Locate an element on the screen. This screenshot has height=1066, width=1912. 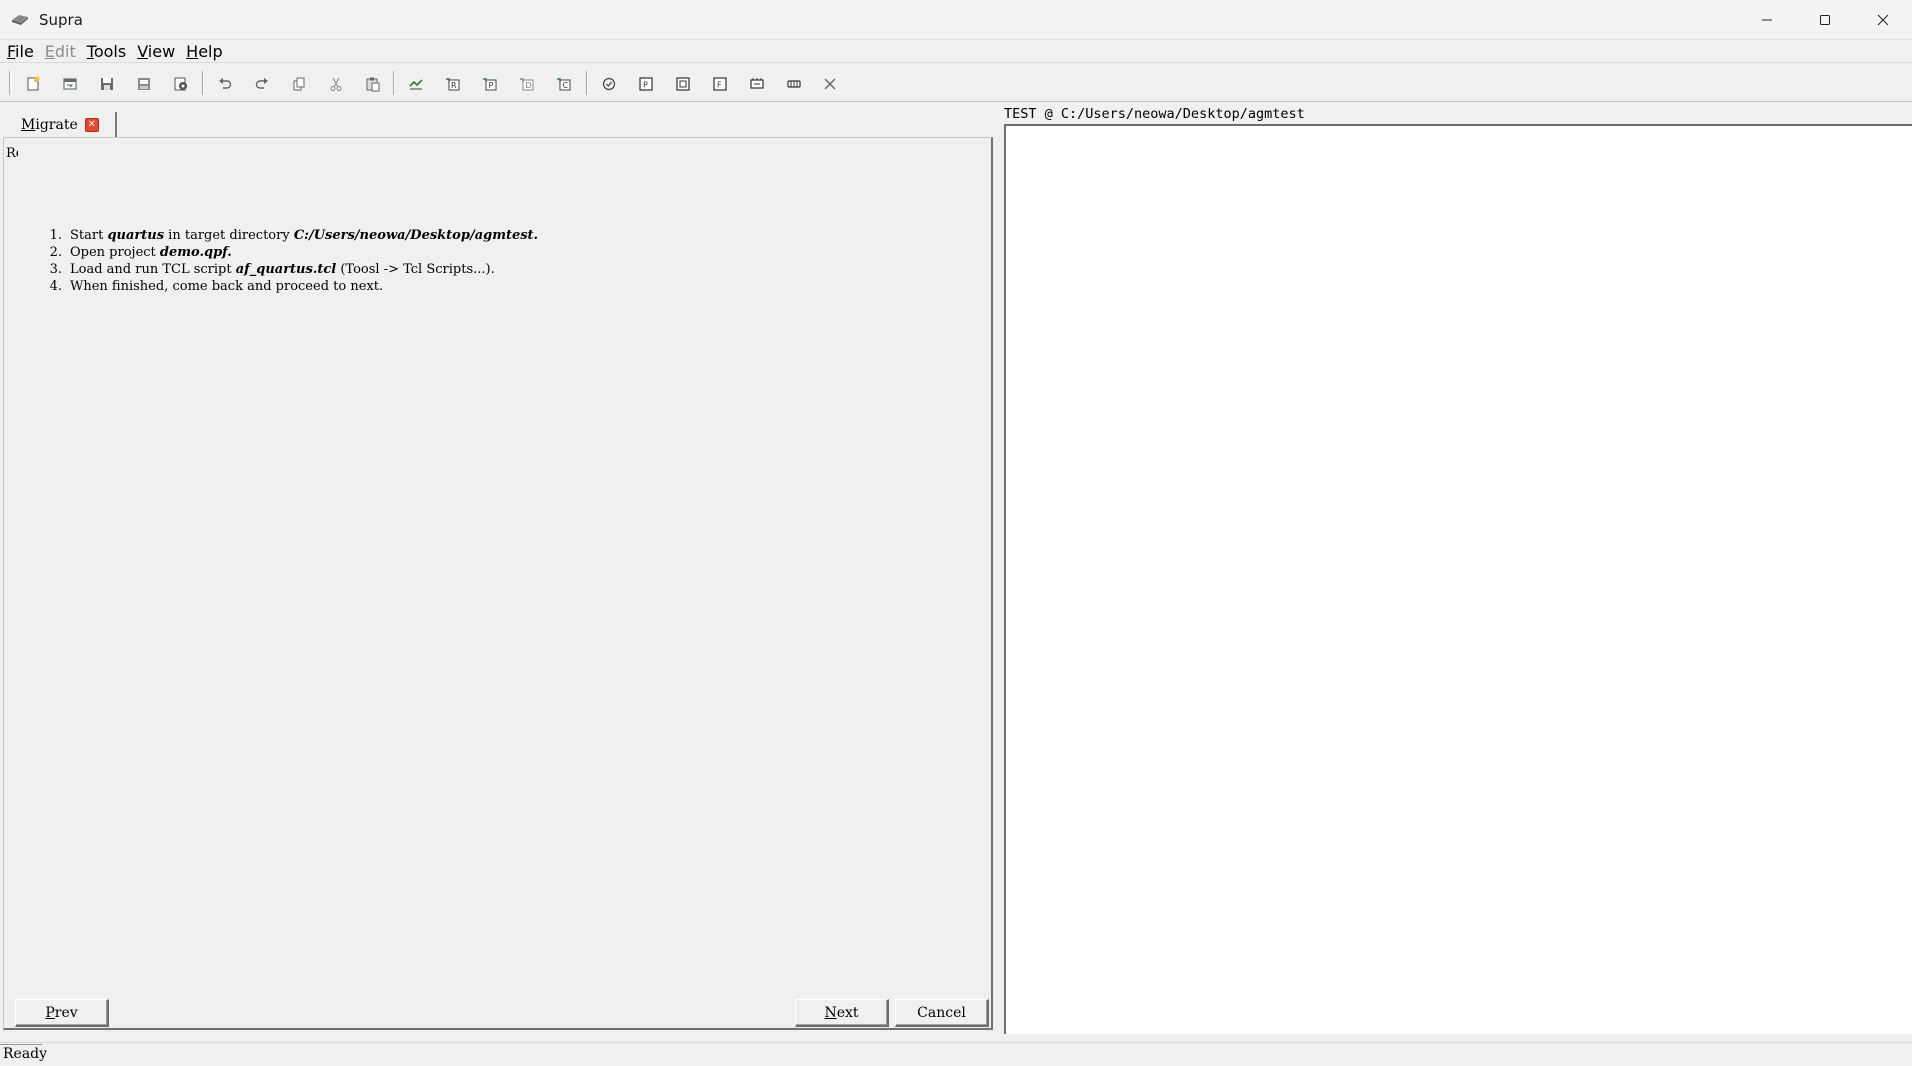
build-p-icon: P is located at coordinates (490, 84).